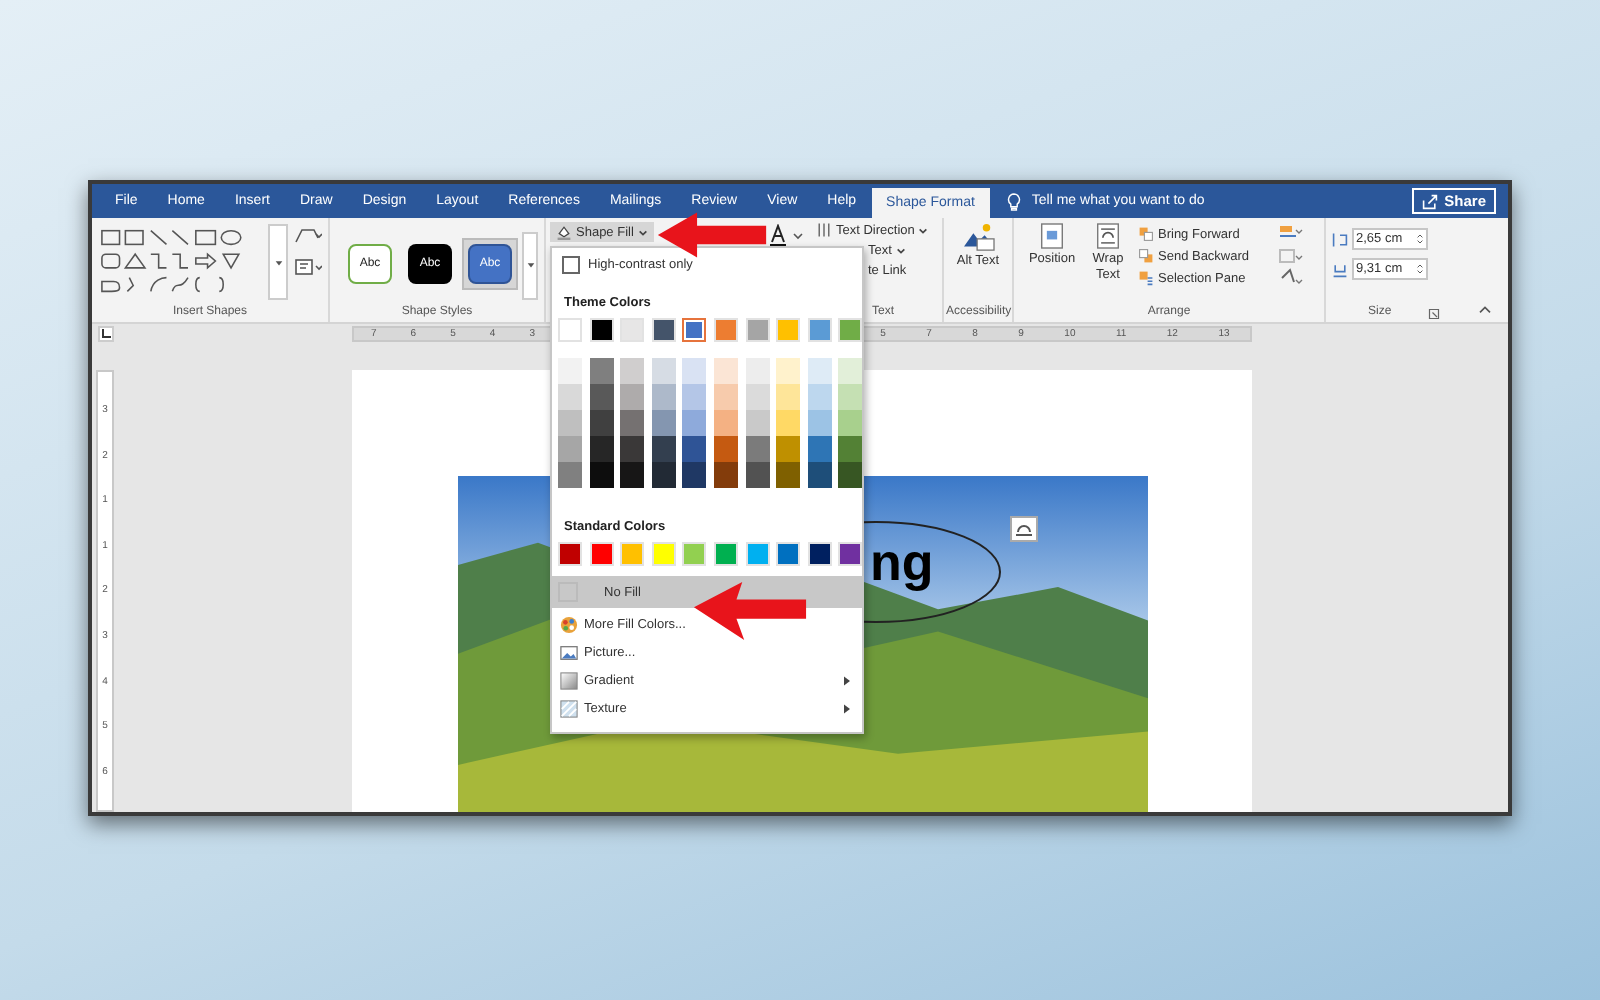 This screenshot has width=1600, height=1000. I want to click on dialog-launcher-icon, so click(1434, 314).